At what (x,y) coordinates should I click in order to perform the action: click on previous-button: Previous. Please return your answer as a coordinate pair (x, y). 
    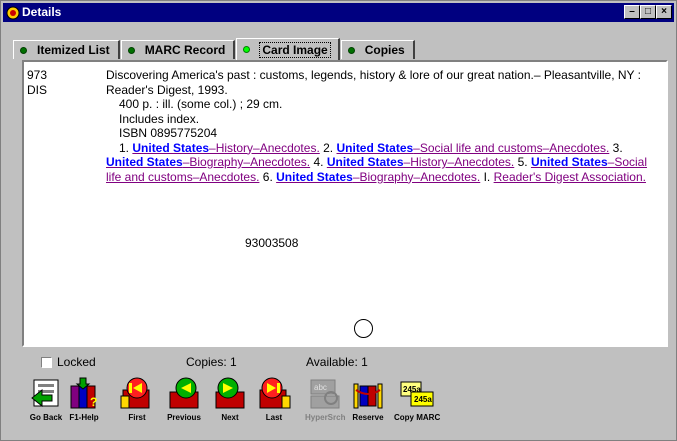
    Looking at the image, I should click on (184, 399).